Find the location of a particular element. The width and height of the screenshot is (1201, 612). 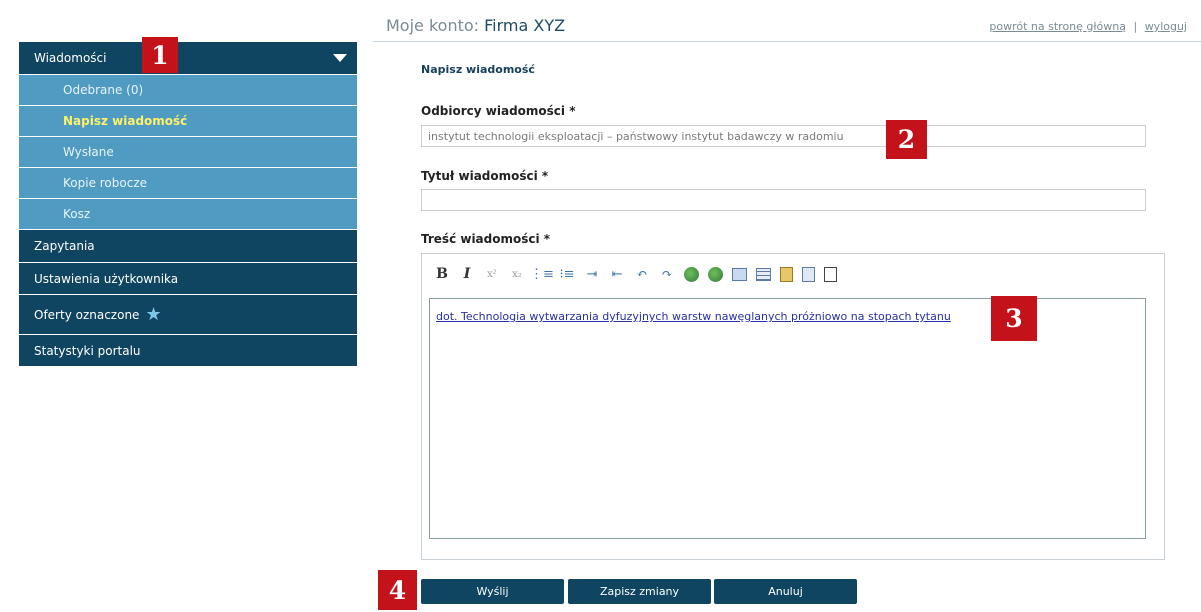

page-title: Moje konto: Firma XYZ is located at coordinates (475, 25).